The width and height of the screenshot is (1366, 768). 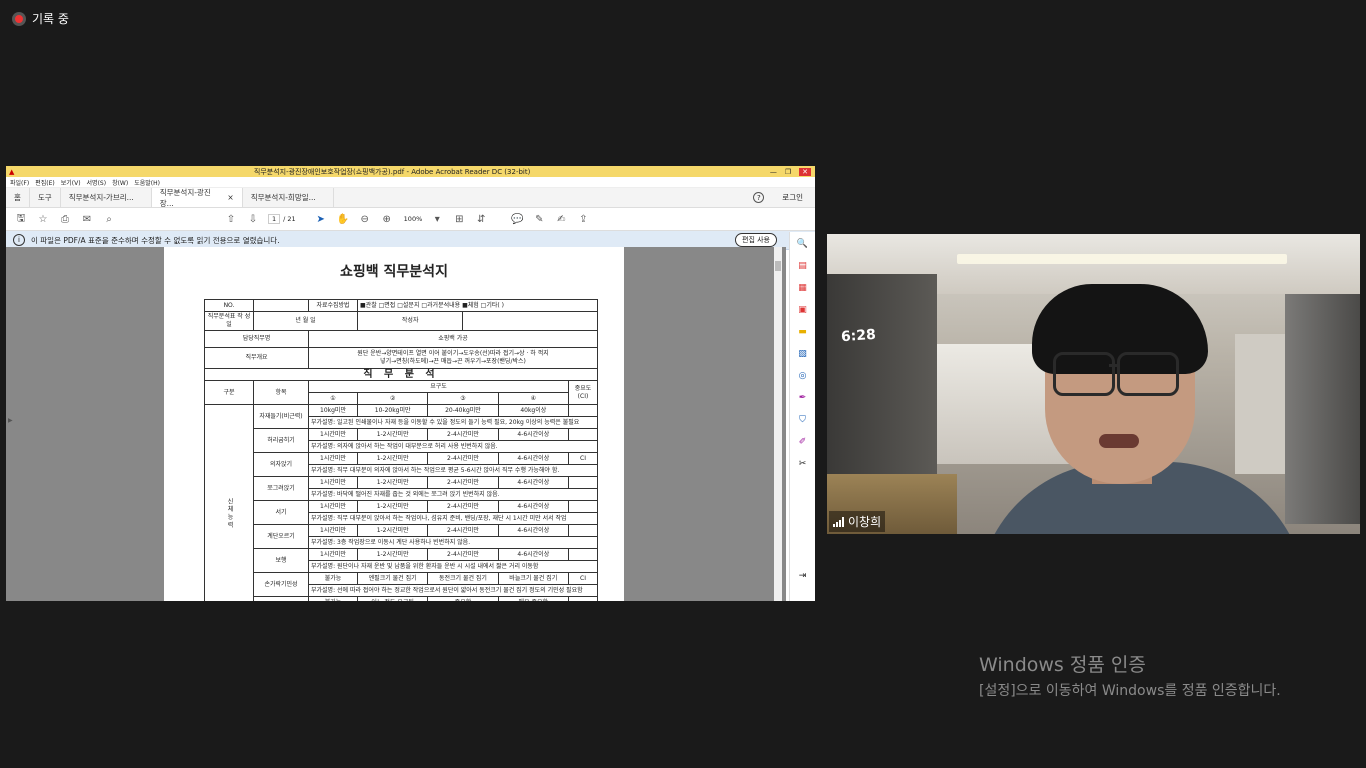 I want to click on more-tools-icon: ✂, so click(x=803, y=463).